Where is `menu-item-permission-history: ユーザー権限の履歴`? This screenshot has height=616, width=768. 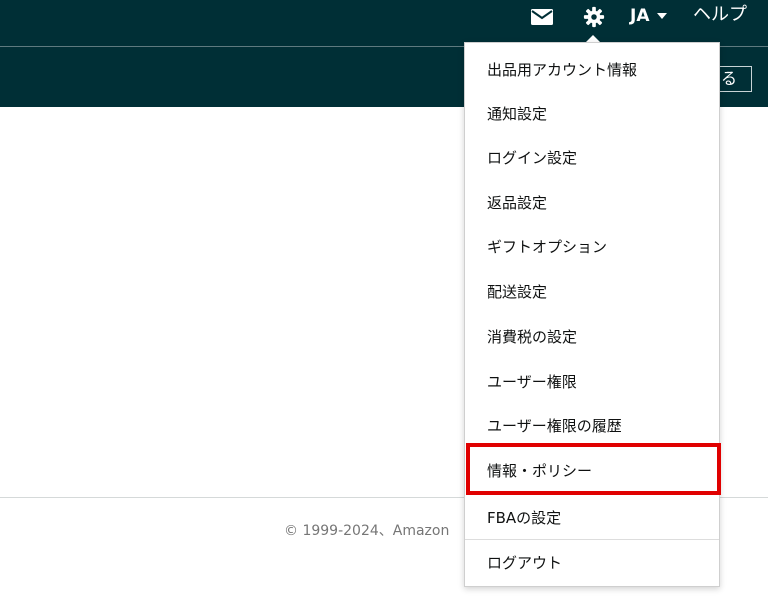 menu-item-permission-history: ユーザー権限の履歴 is located at coordinates (554, 426).